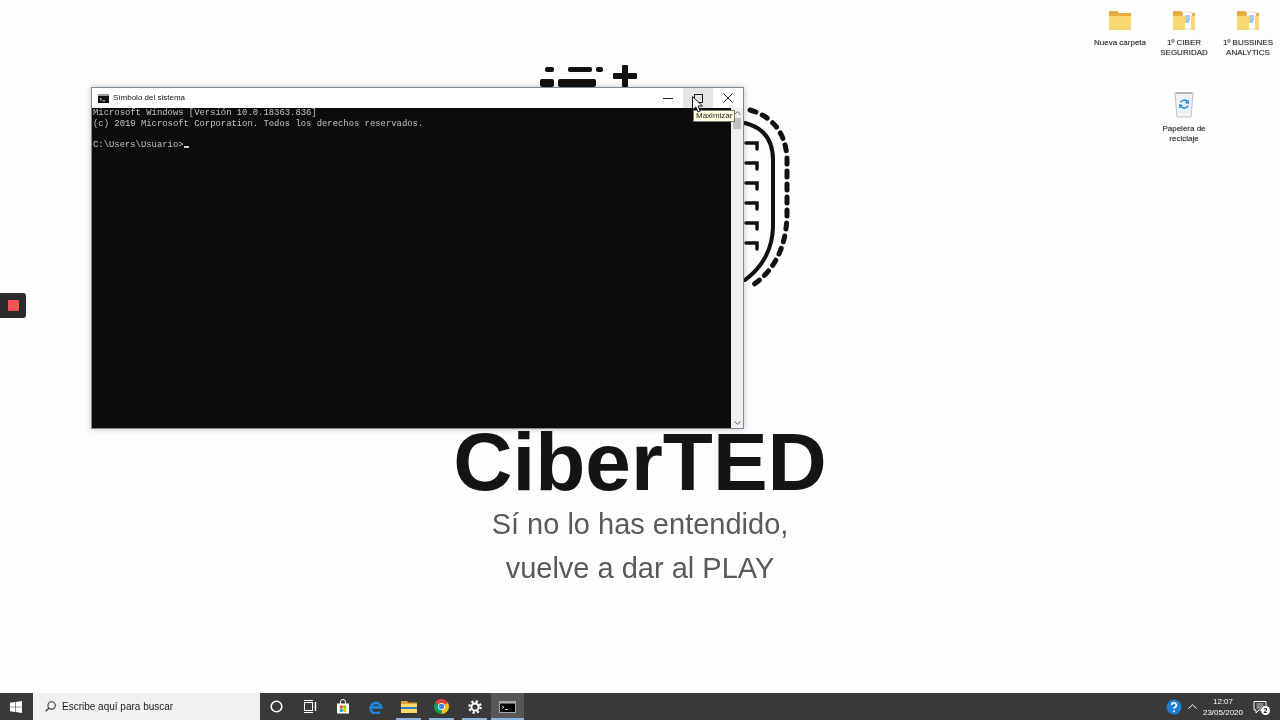  What do you see at coordinates (728, 98) in the screenshot?
I see `close-icon` at bounding box center [728, 98].